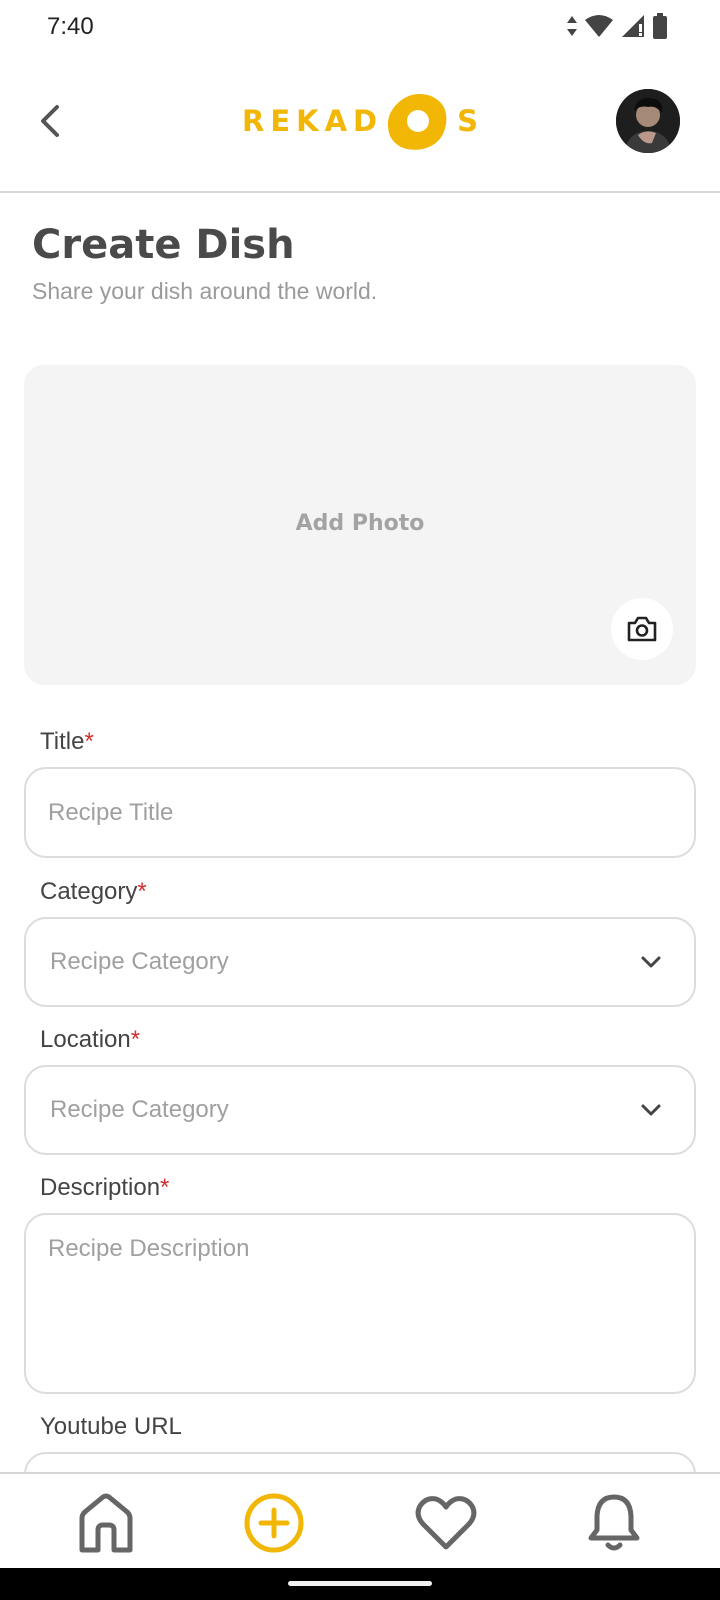  I want to click on chevron-left-icon, so click(50, 121).